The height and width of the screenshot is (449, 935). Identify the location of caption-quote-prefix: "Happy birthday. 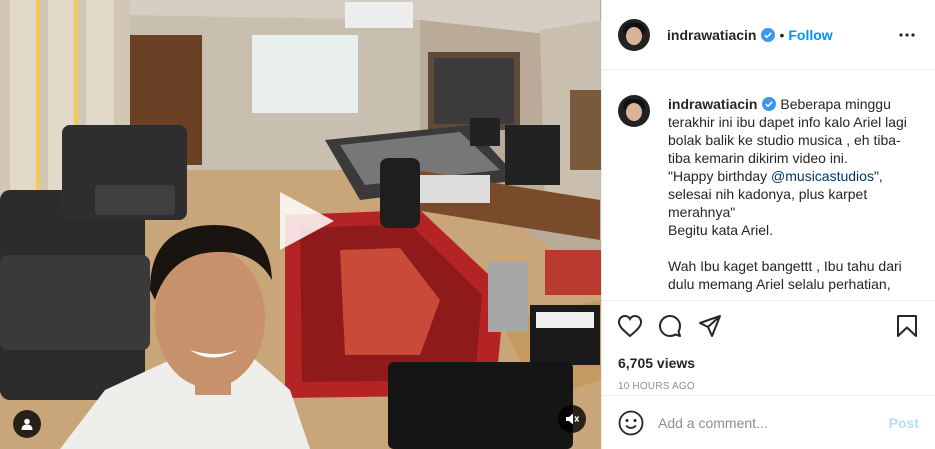
(720, 176).